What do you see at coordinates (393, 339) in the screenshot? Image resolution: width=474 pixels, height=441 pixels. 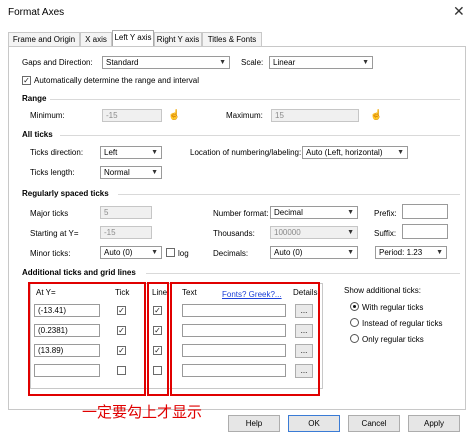 I see `only-regular-label: Only regular ticks` at bounding box center [393, 339].